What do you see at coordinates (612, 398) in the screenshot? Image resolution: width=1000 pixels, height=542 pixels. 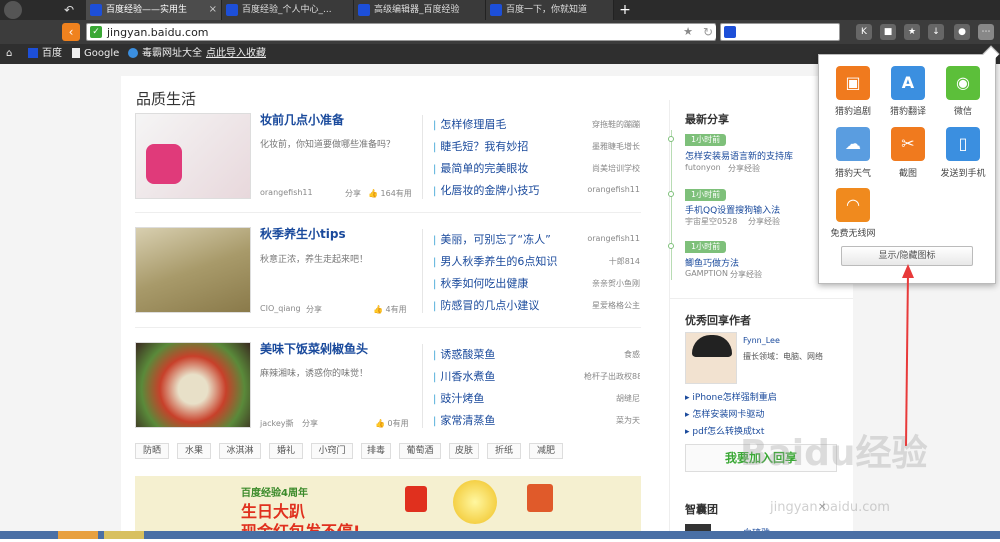 I see `article-author: 胡缝尼` at bounding box center [612, 398].